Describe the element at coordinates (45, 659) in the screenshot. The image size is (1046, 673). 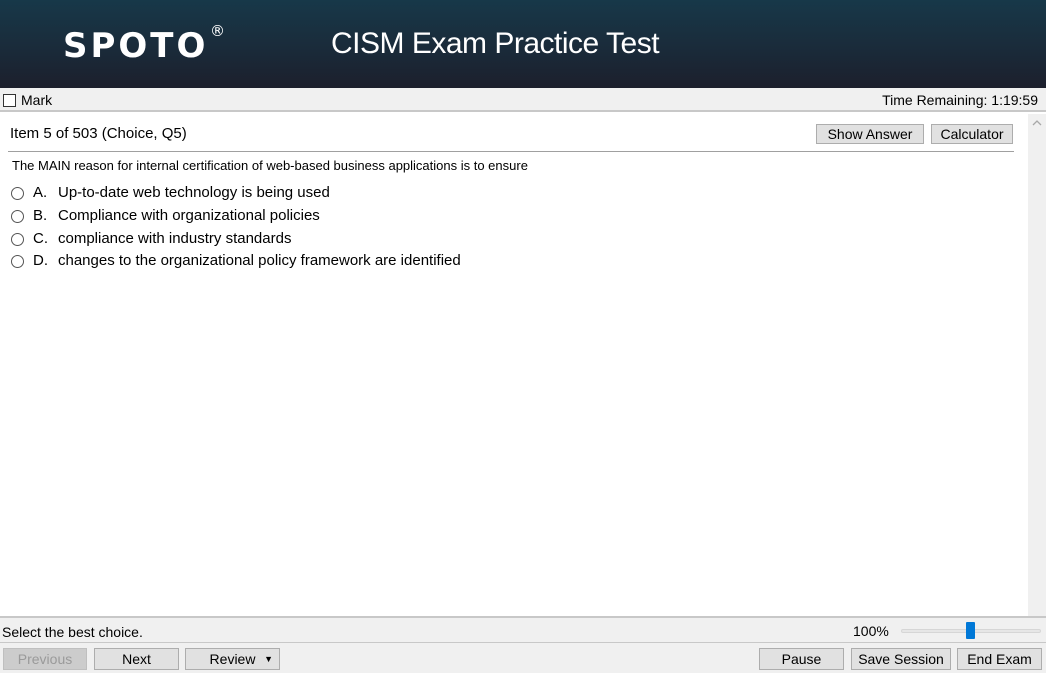
I see `previous-button: Previous` at that location.